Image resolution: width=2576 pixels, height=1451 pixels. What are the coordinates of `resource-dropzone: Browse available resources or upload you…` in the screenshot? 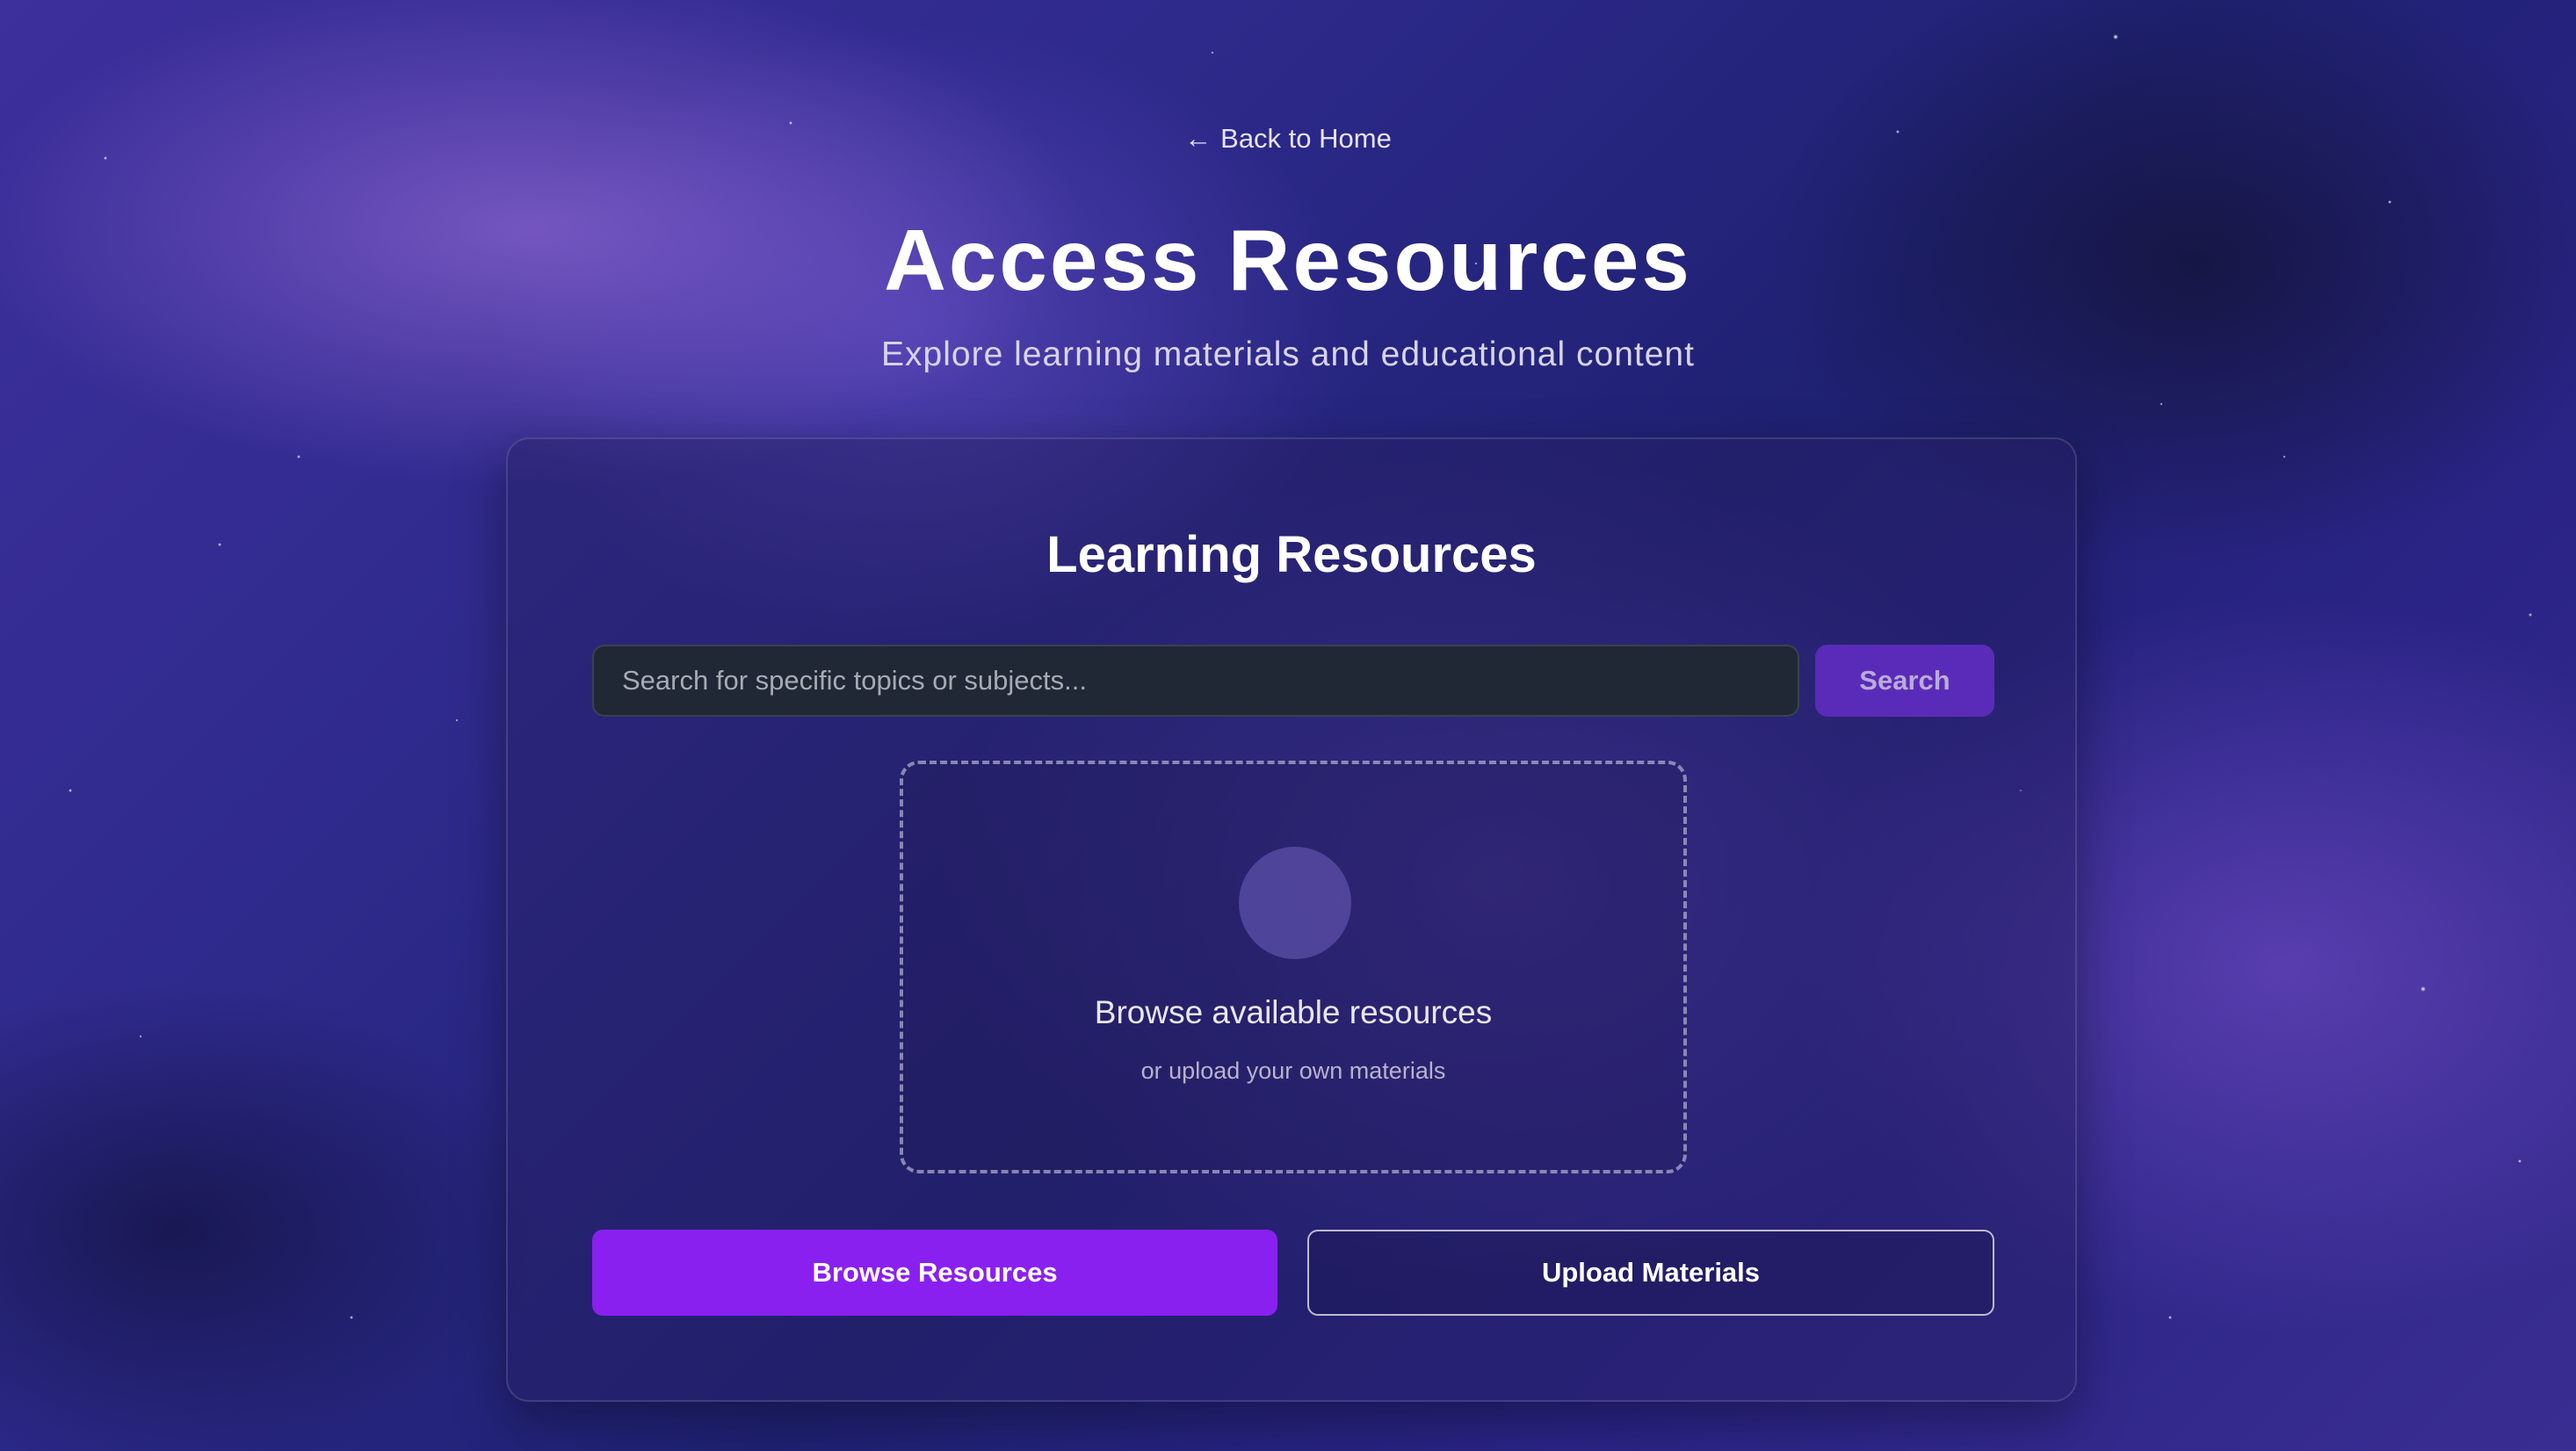 It's located at (1293, 967).